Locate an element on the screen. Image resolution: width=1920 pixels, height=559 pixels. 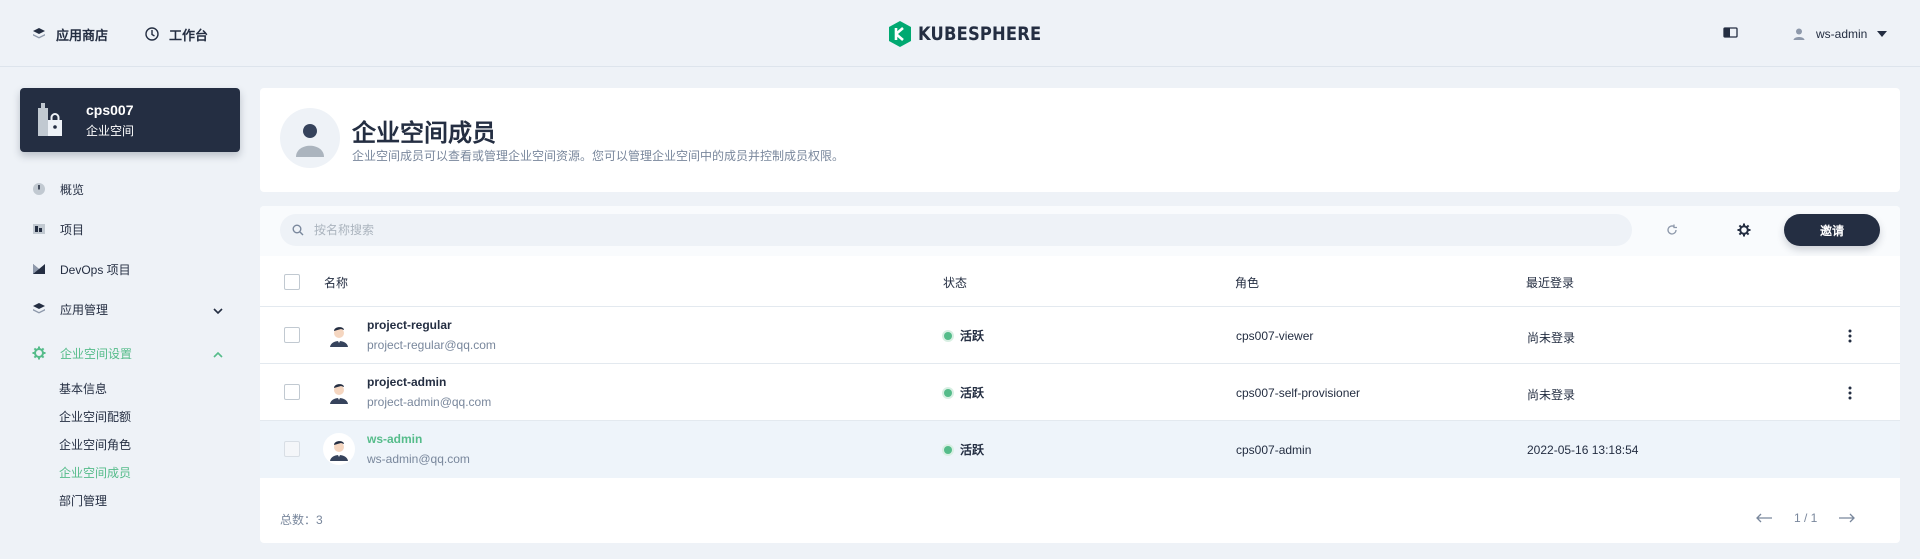
search-icon is located at coordinates (298, 230).